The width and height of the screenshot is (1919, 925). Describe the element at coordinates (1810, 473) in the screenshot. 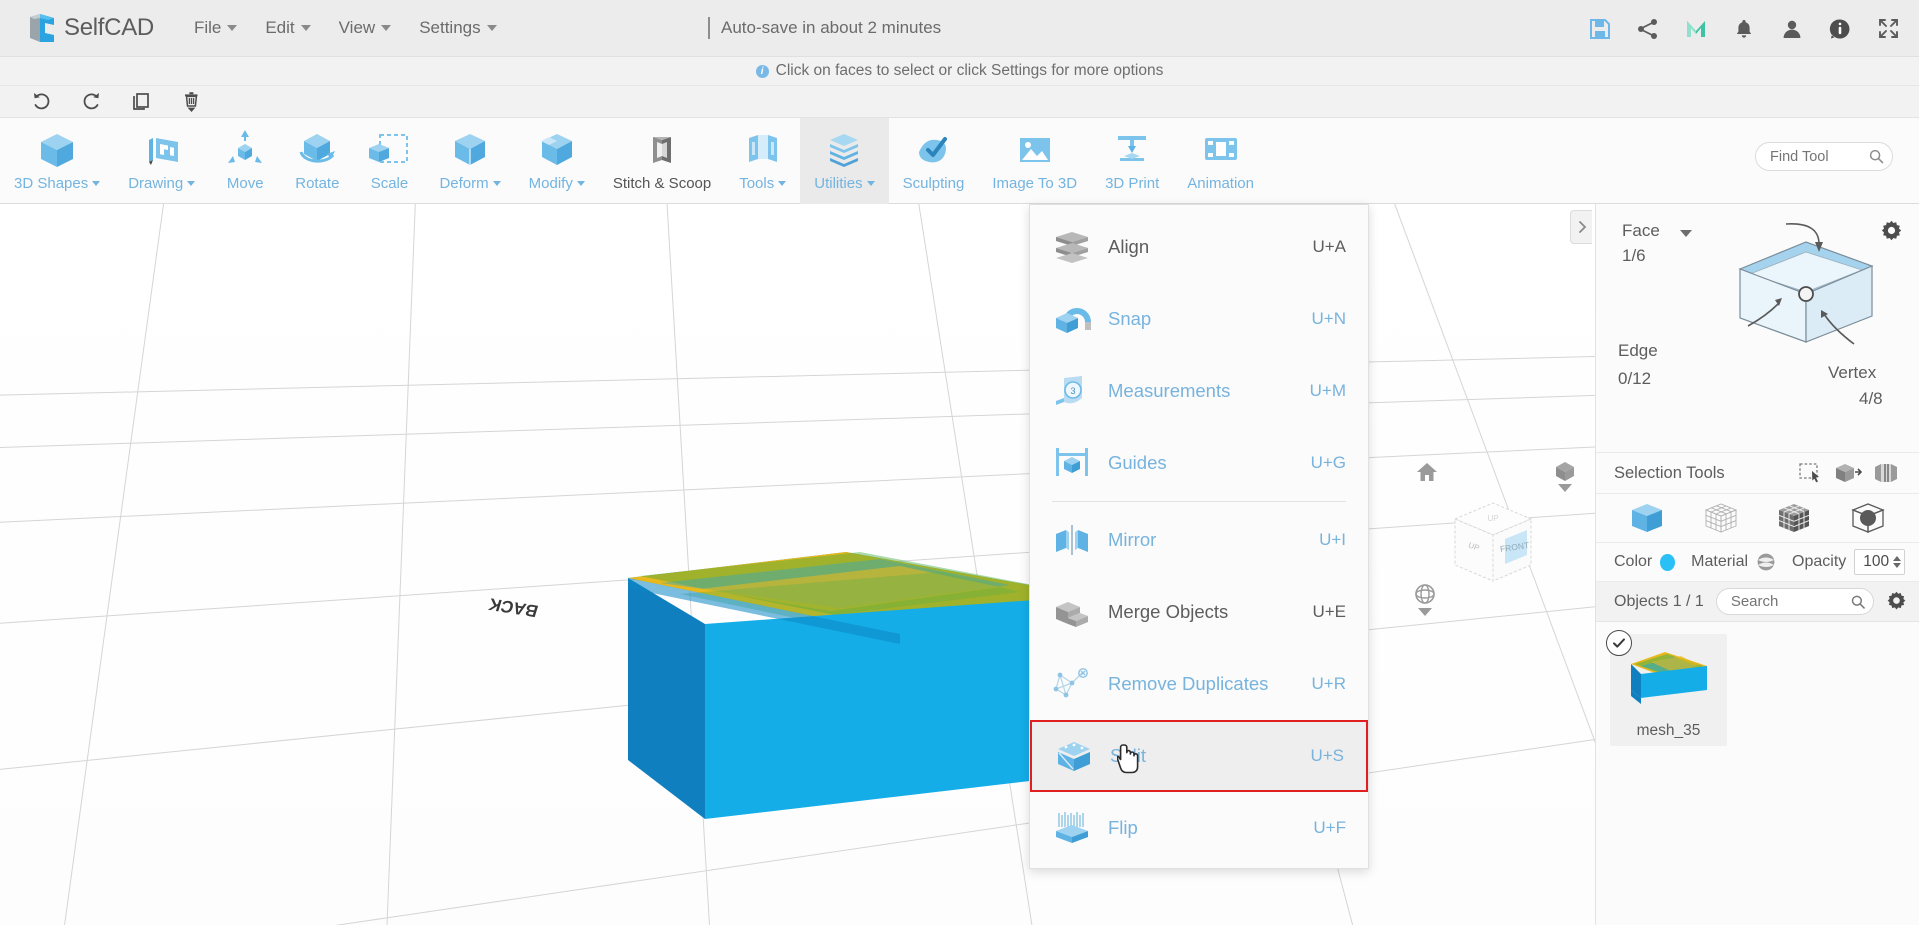

I see `rect-select-icon` at that location.